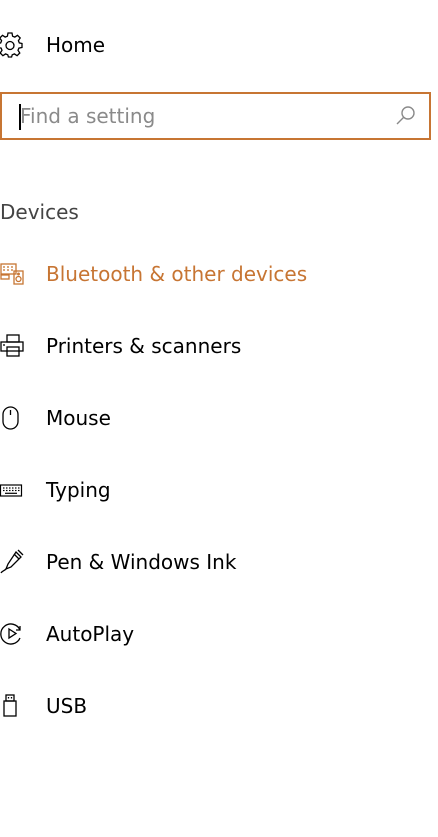 The width and height of the screenshot is (438, 837). I want to click on keyboard-icon, so click(13, 490).